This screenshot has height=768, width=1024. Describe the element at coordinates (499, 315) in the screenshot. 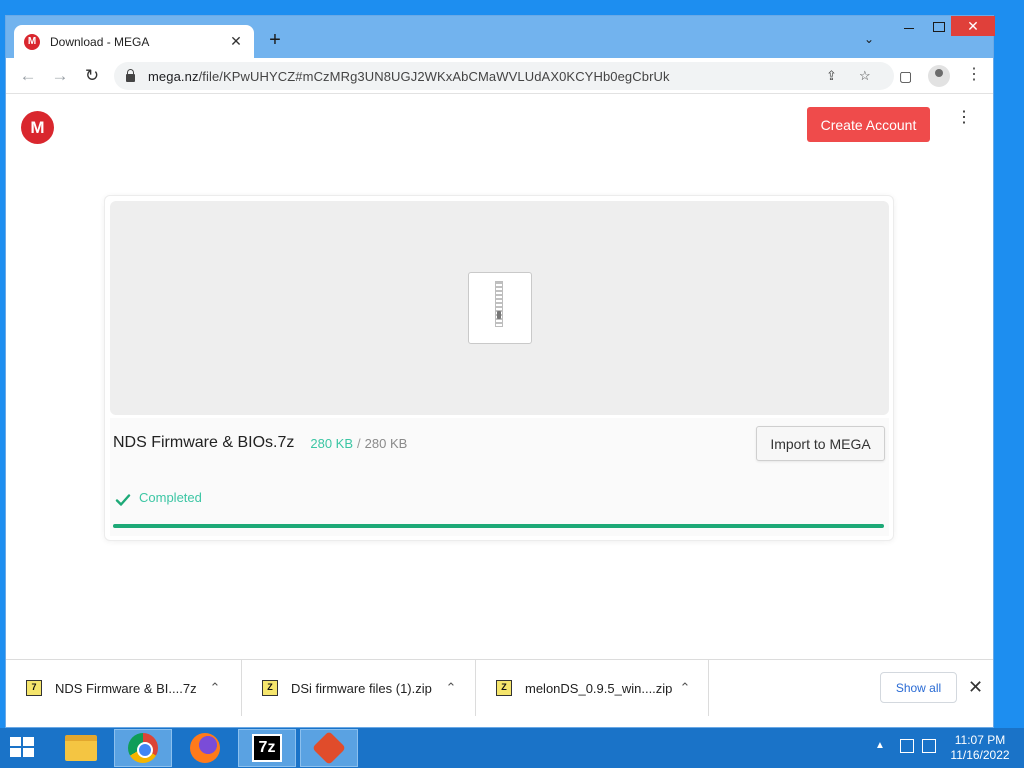

I see `zipper-pull-icon` at that location.